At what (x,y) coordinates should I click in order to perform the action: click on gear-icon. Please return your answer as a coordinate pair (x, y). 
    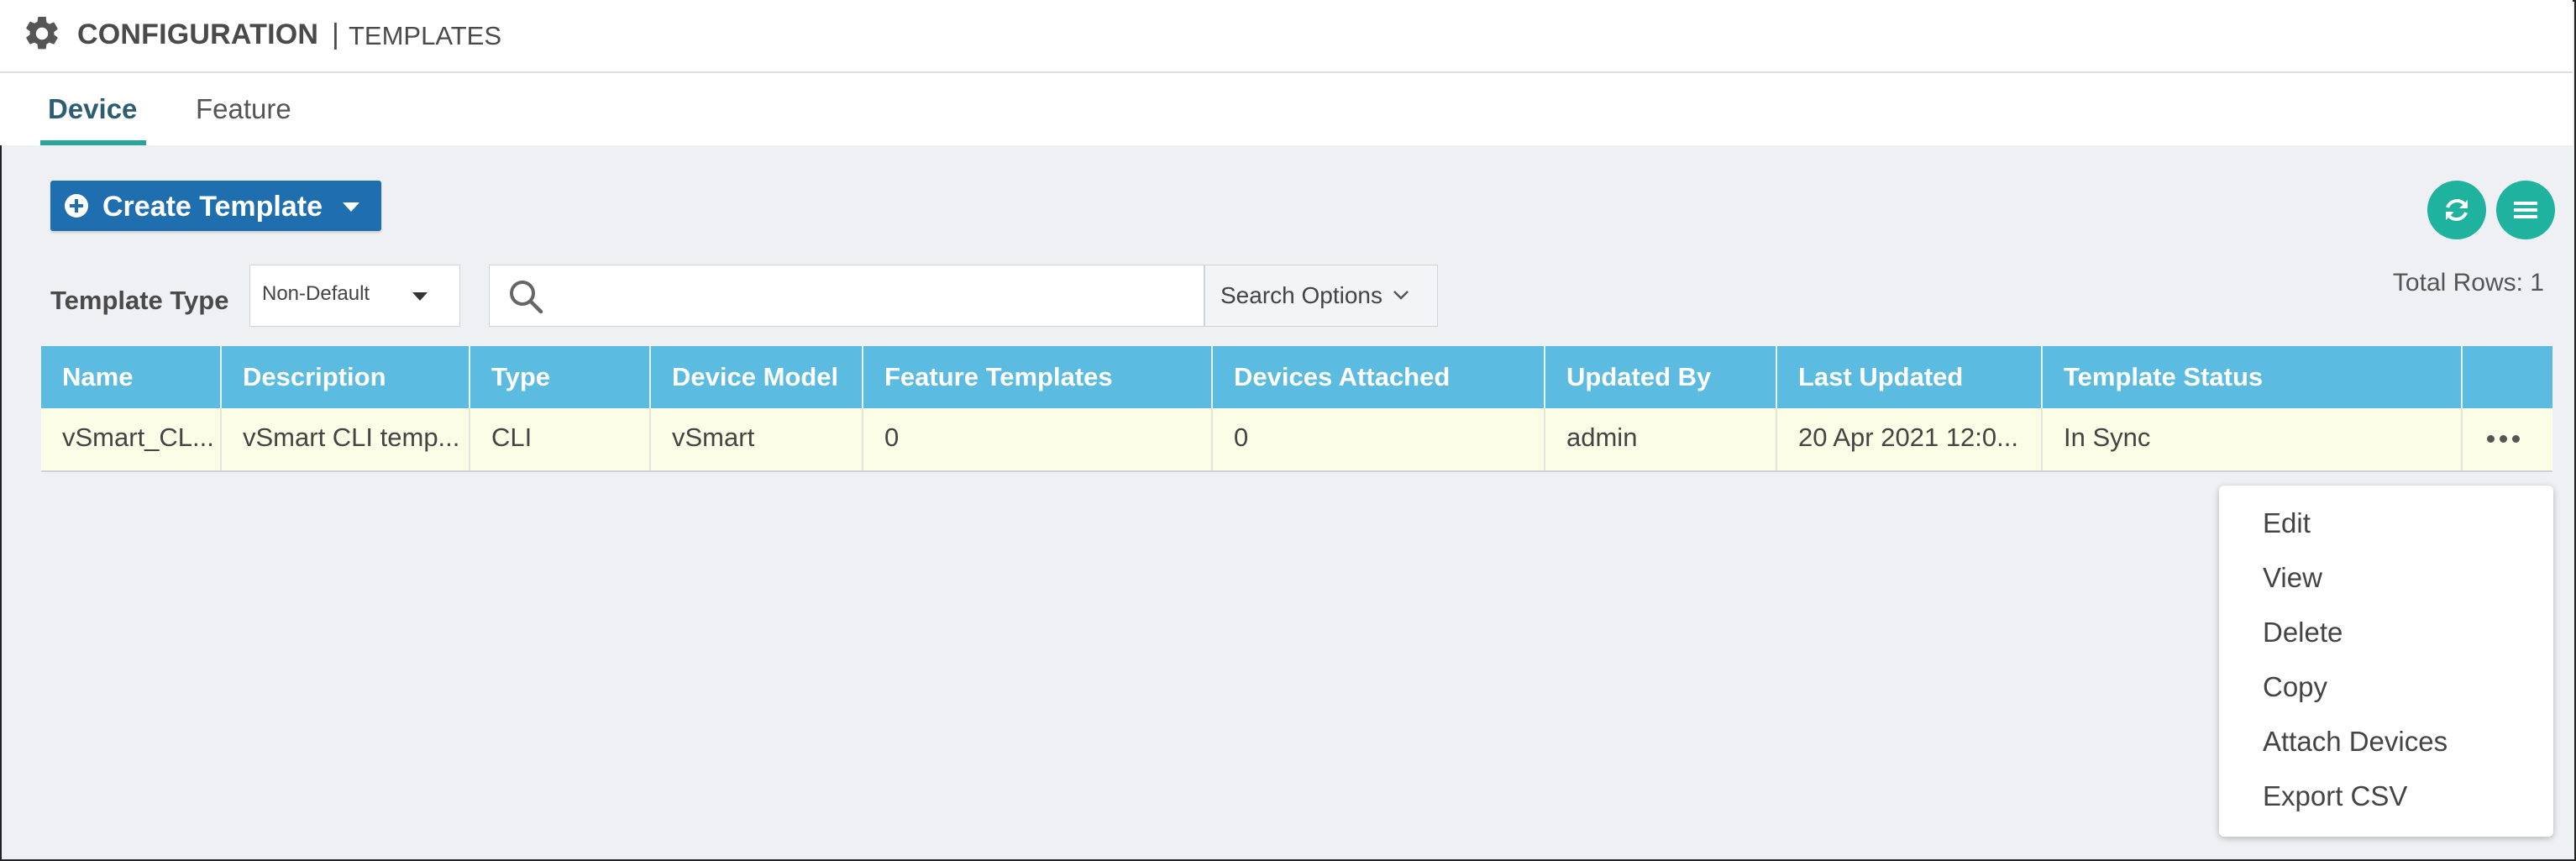
    Looking at the image, I should click on (42, 33).